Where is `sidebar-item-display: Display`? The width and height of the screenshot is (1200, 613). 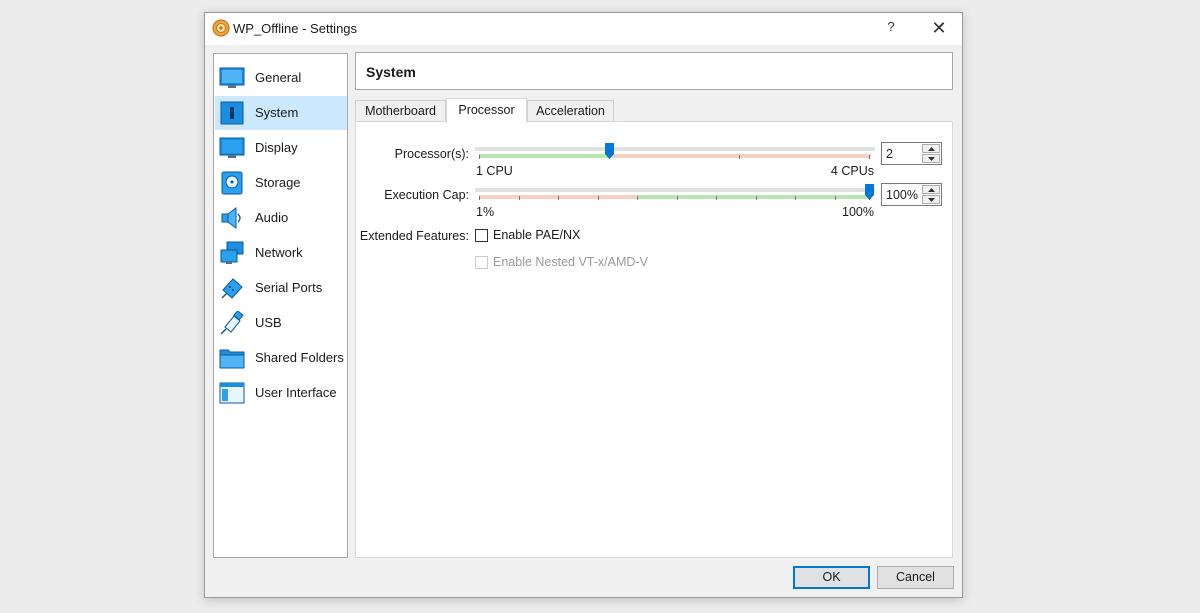 sidebar-item-display: Display is located at coordinates (281, 148).